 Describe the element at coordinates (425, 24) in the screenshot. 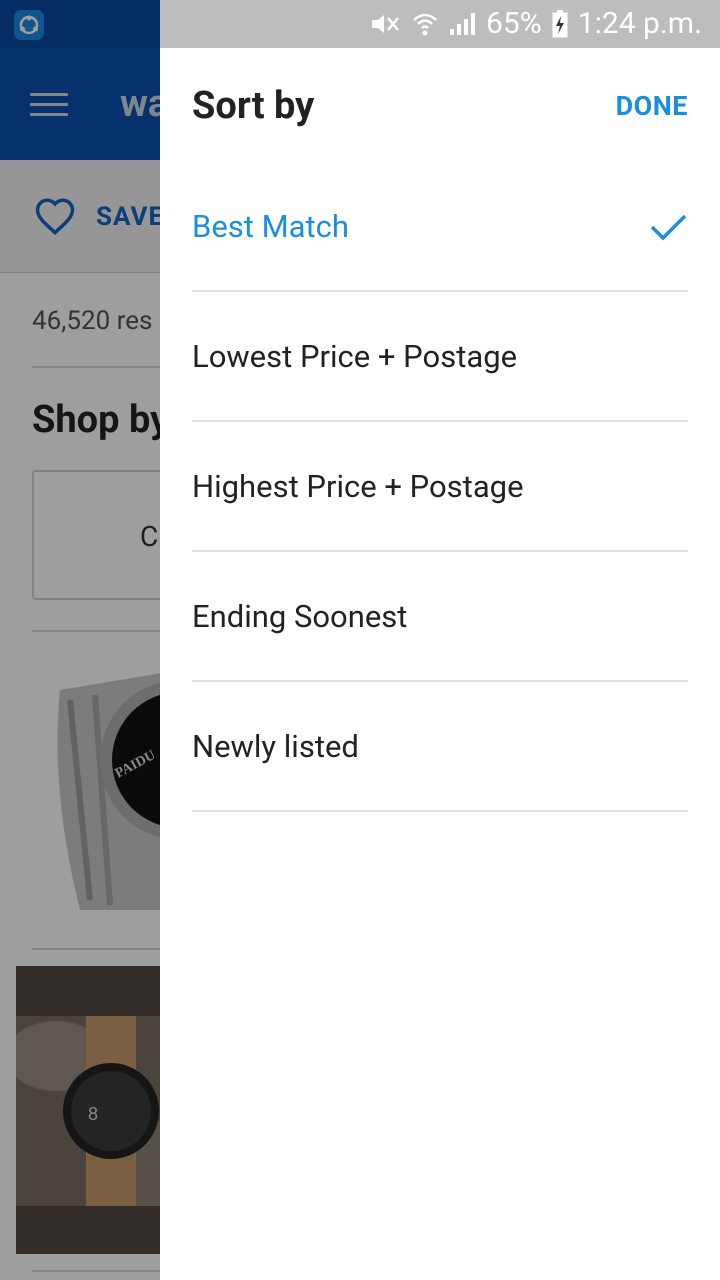

I see `wifi-icon` at that location.